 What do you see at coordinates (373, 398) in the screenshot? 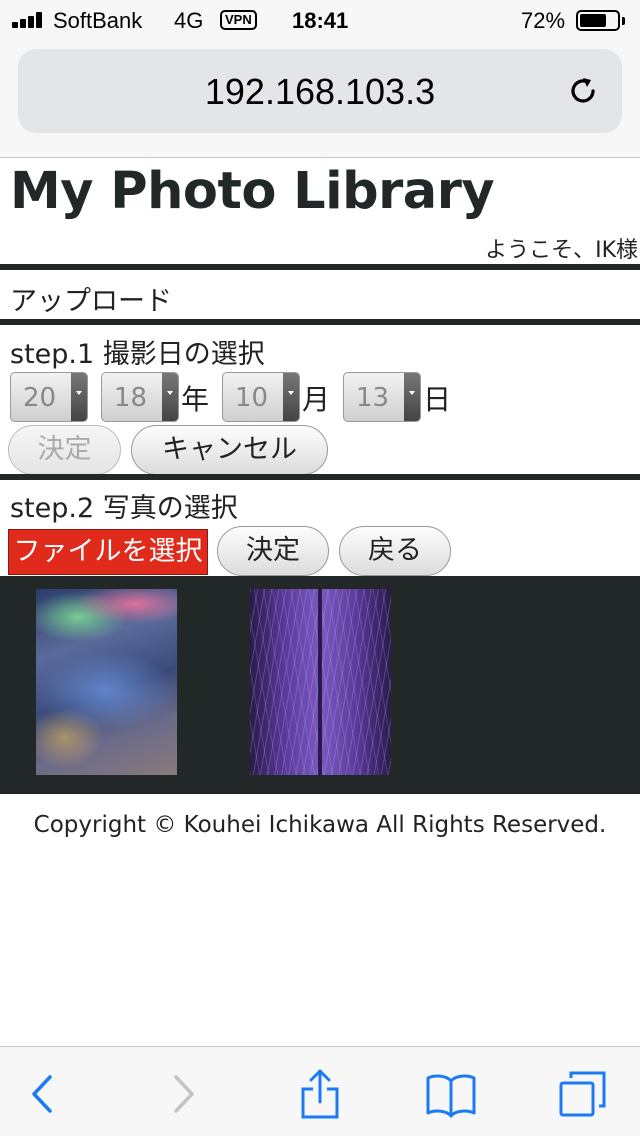
I see `day-value: 13` at bounding box center [373, 398].